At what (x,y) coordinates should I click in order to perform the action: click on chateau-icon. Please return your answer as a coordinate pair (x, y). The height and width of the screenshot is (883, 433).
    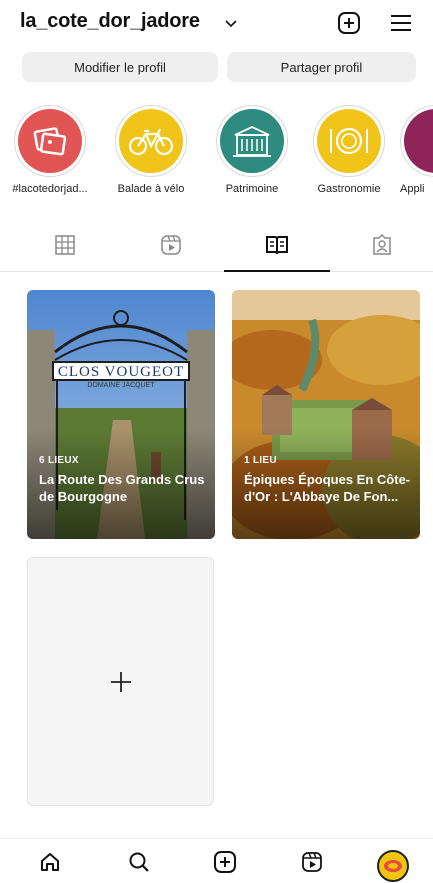
    Looking at the image, I should click on (252, 141).